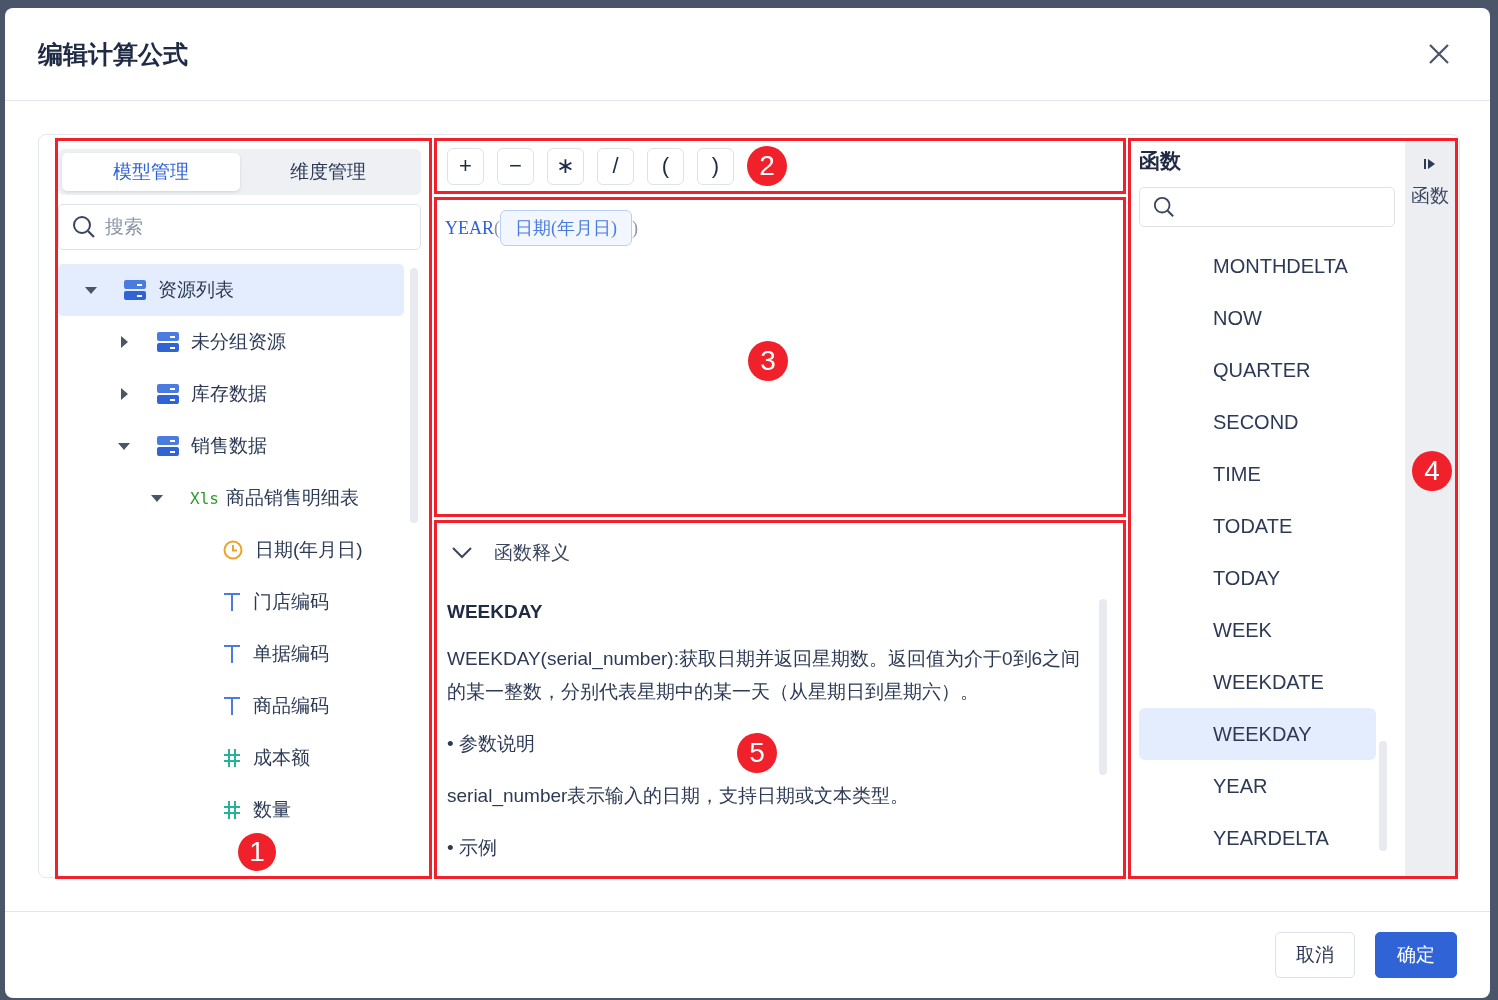 The image size is (1498, 1000). I want to click on function-name: YEAR, so click(469, 228).